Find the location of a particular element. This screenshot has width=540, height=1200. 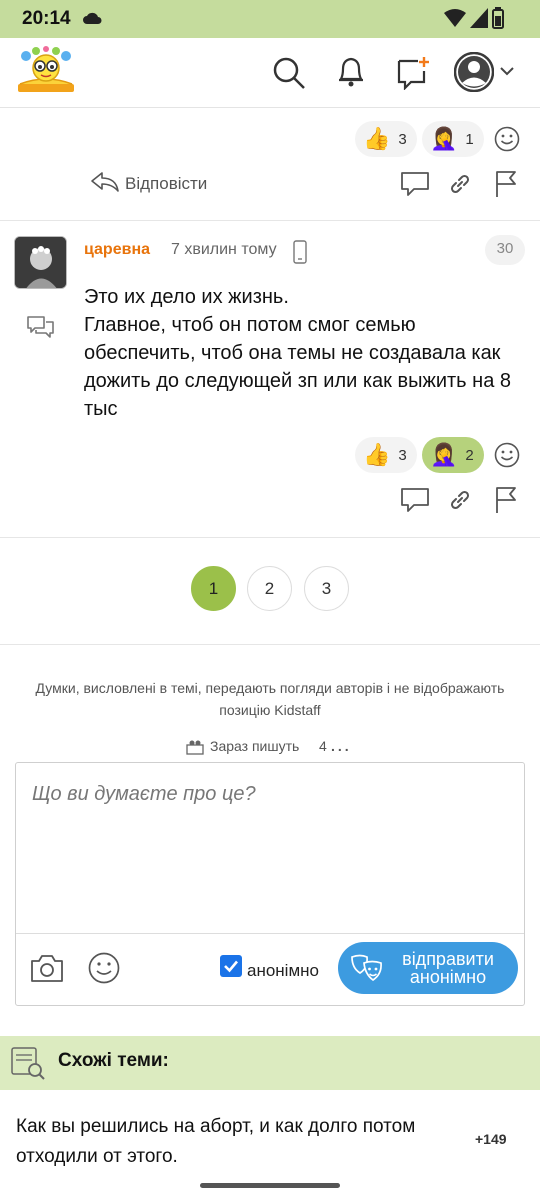

anonymous-label: анонімно is located at coordinates (283, 971).